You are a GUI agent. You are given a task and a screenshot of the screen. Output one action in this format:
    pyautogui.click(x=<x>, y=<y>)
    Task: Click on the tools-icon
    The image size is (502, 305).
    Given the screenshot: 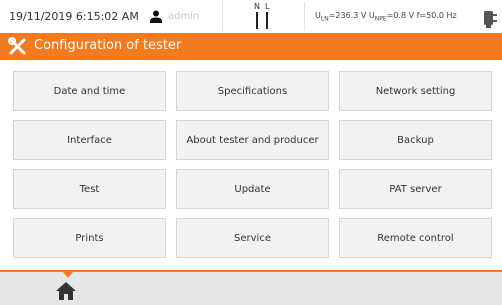 What is the action you would take?
    pyautogui.click(x=17, y=46)
    